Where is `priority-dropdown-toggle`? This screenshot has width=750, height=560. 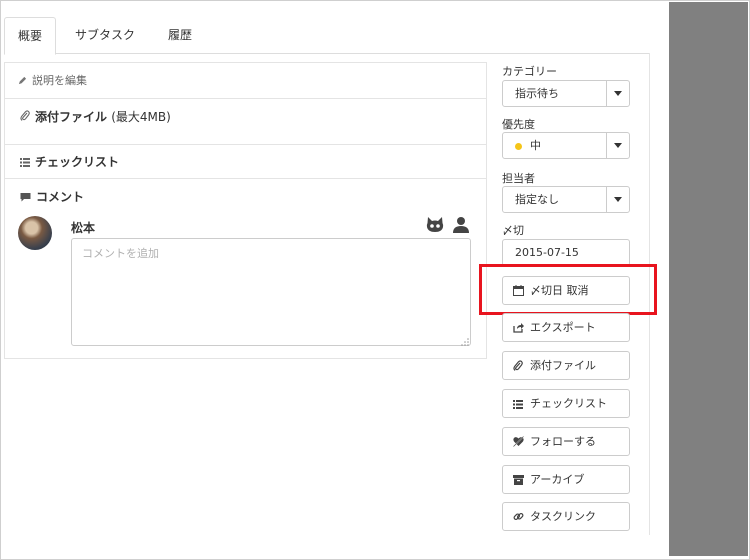 priority-dropdown-toggle is located at coordinates (617, 145).